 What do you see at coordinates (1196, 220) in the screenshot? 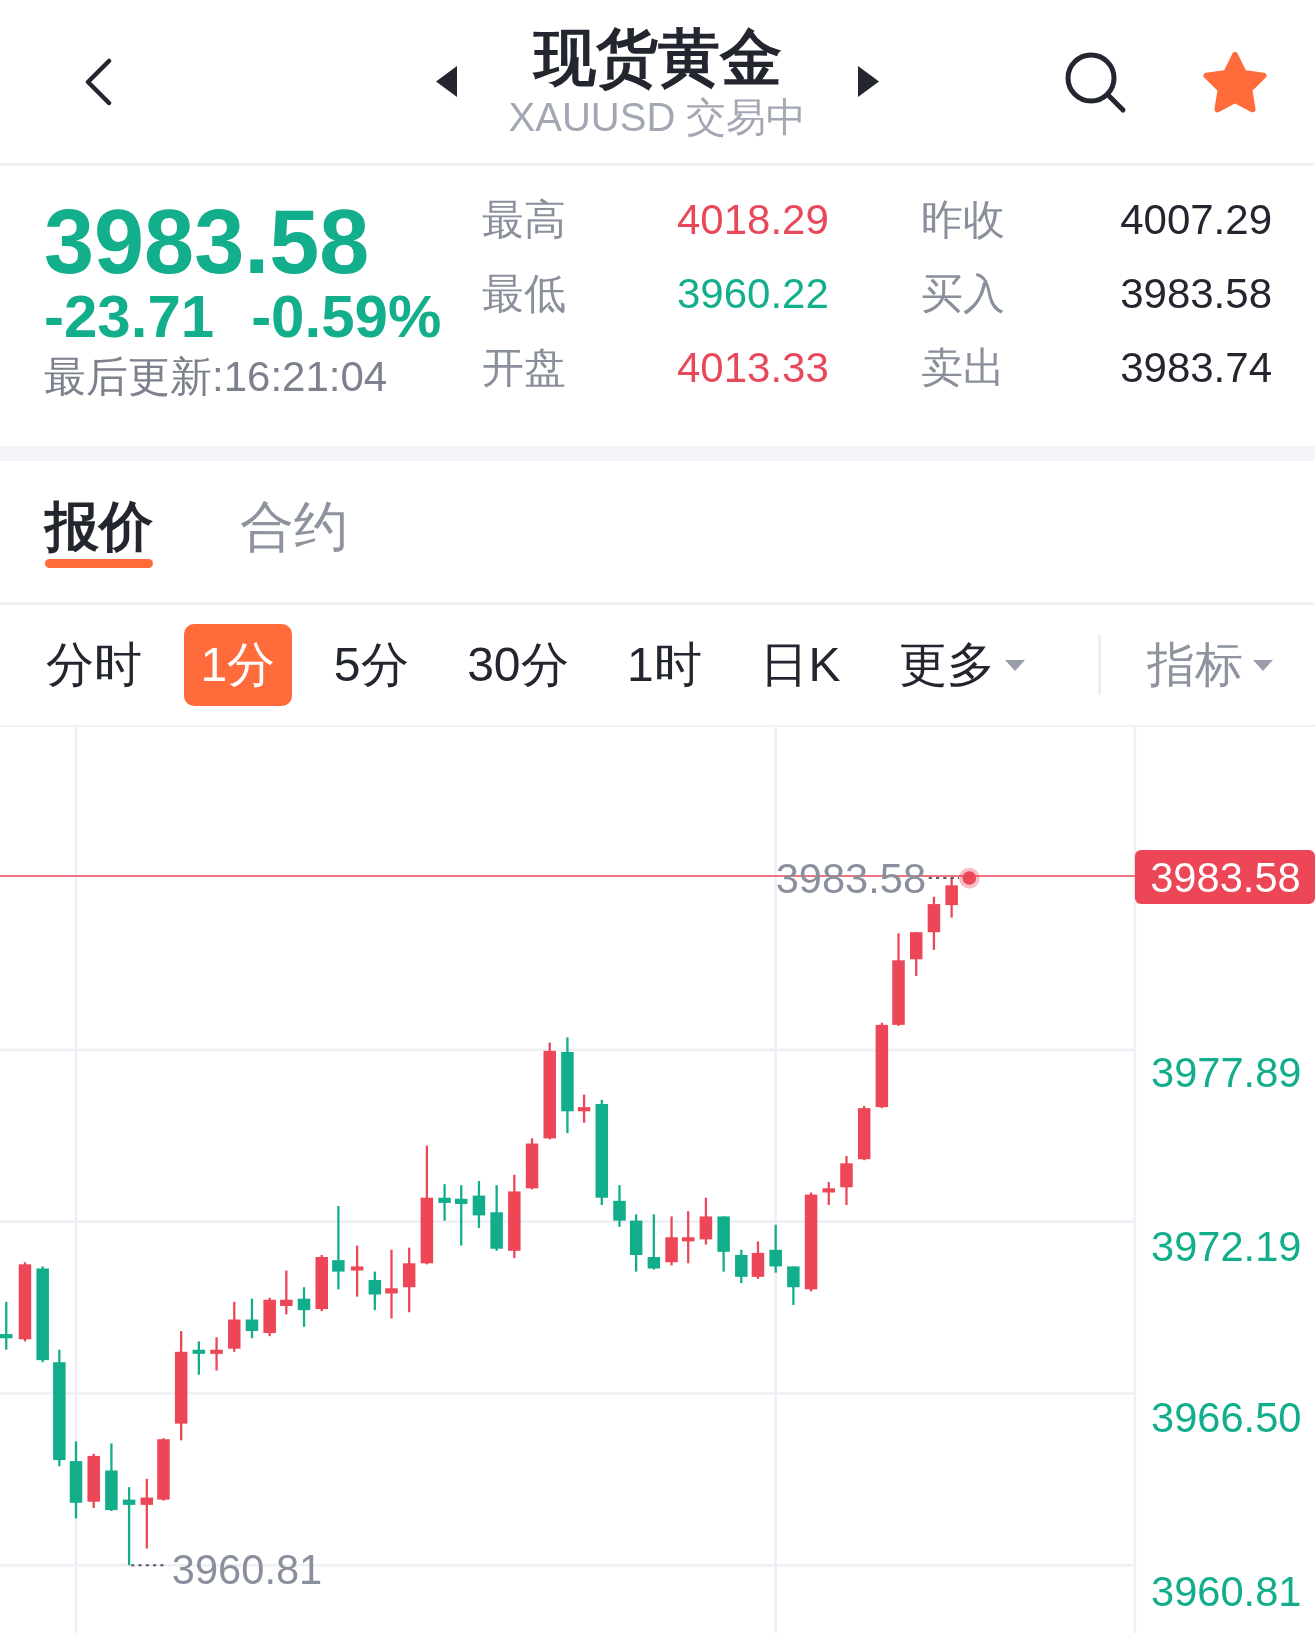
I see `stat-value: 4007.29` at bounding box center [1196, 220].